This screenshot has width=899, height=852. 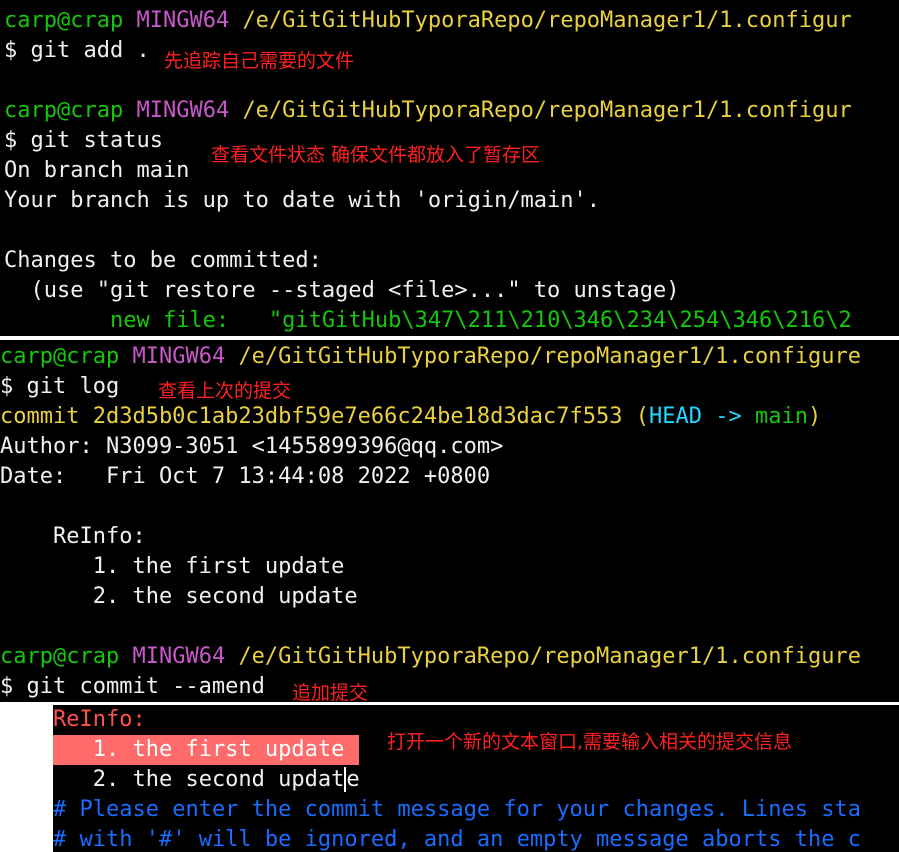 What do you see at coordinates (163, 260) in the screenshot?
I see `output-line: Changes to be committed:` at bounding box center [163, 260].